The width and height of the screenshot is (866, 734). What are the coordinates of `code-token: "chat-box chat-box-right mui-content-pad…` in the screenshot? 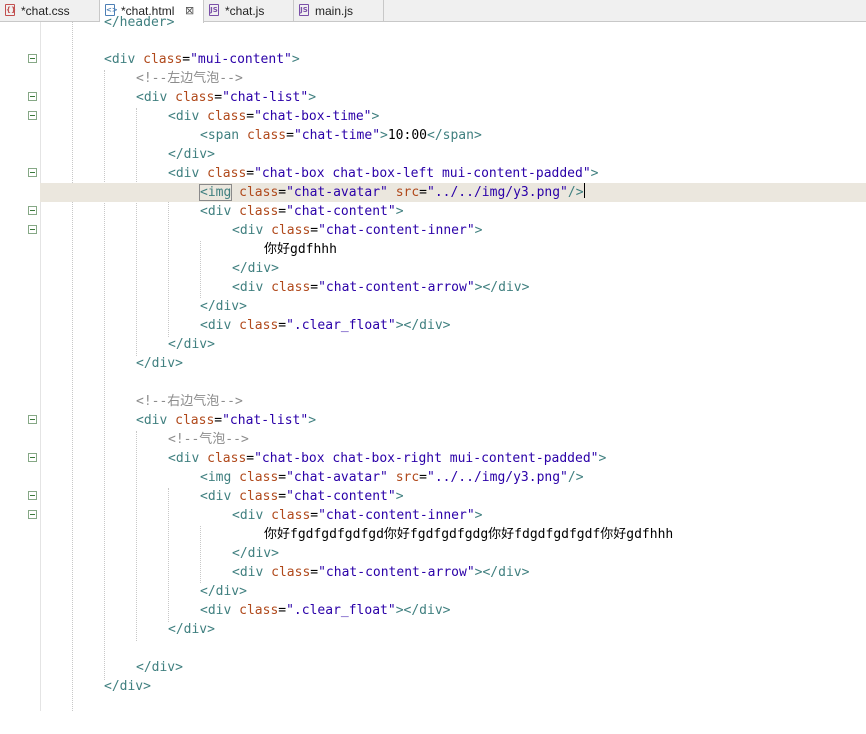 It's located at (426, 458).